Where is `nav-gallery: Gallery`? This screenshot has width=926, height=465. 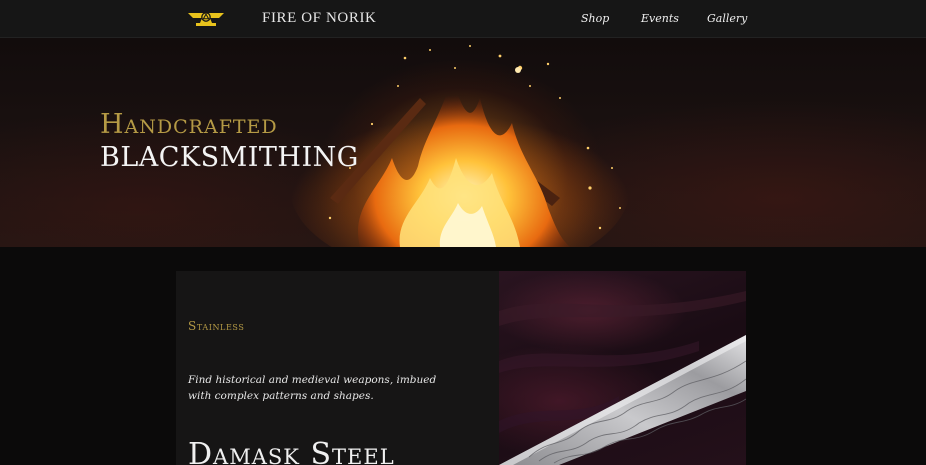 nav-gallery: Gallery is located at coordinates (727, 18).